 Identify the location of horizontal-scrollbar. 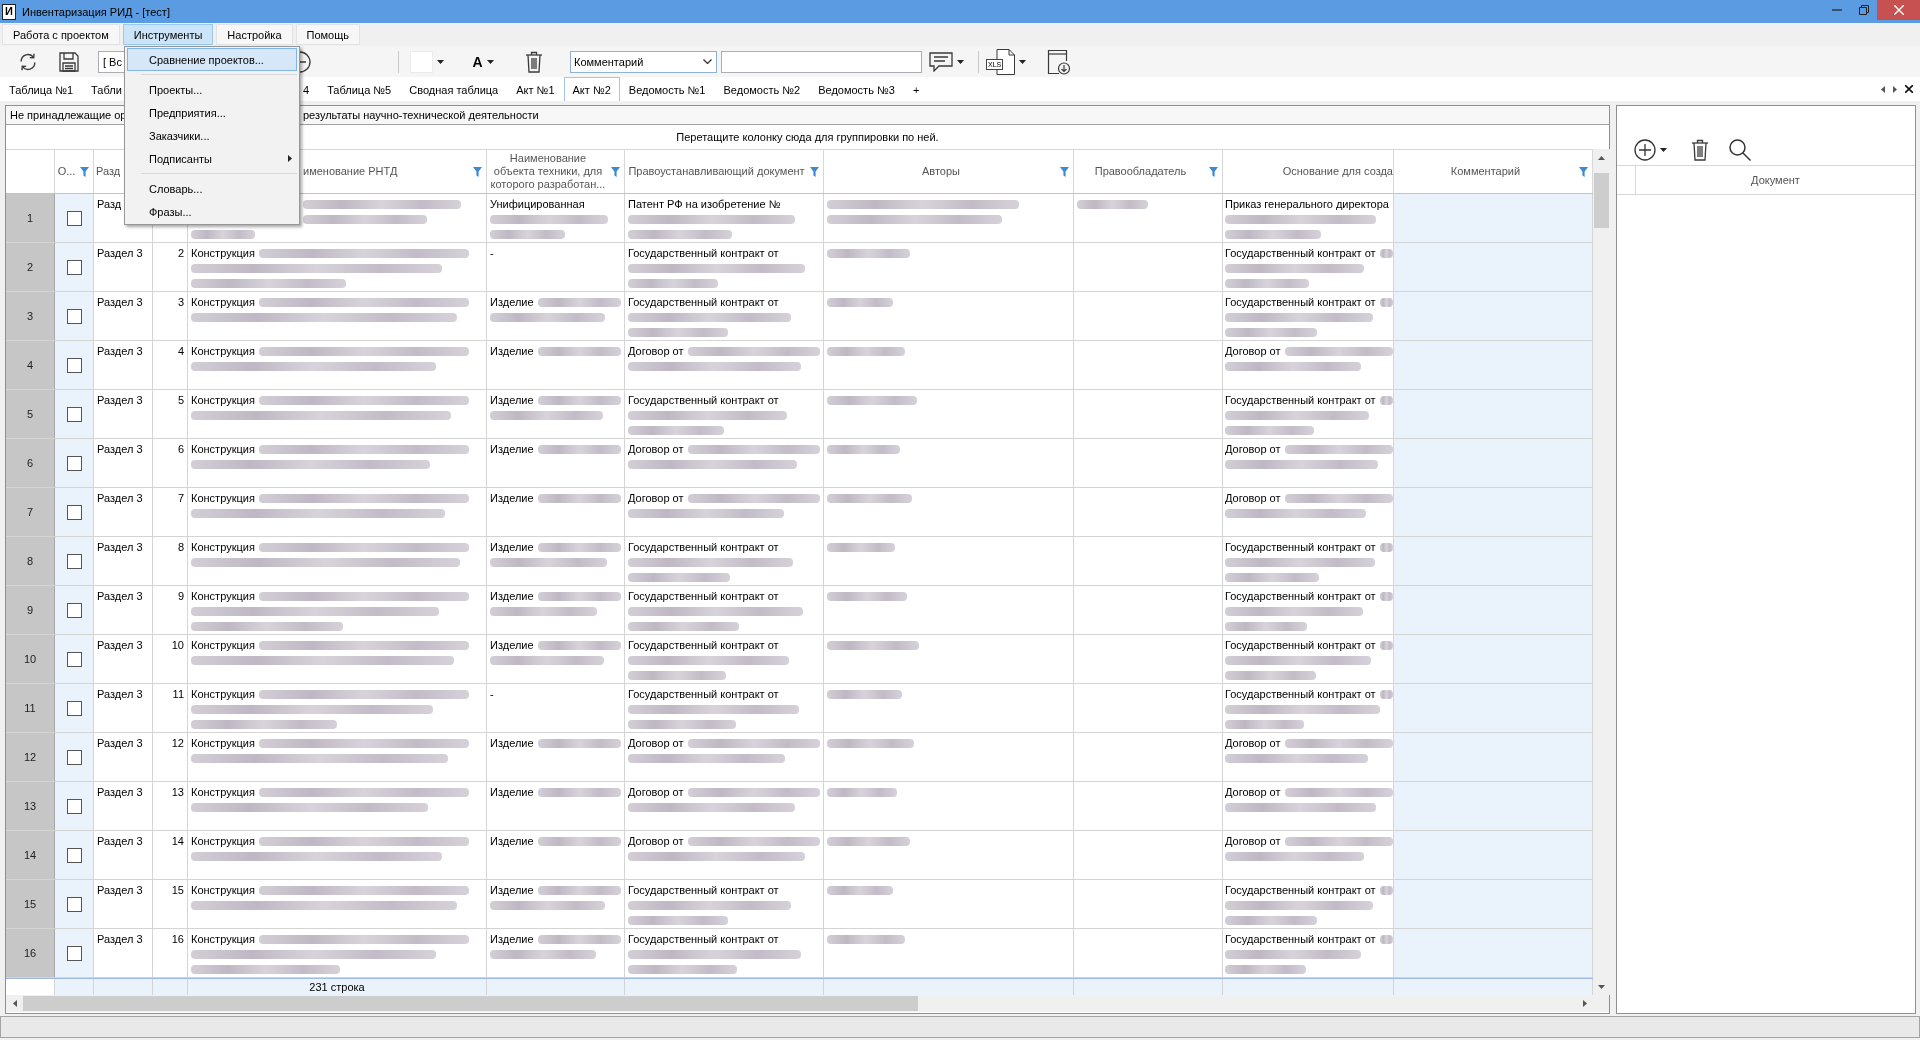
(807, 1003).